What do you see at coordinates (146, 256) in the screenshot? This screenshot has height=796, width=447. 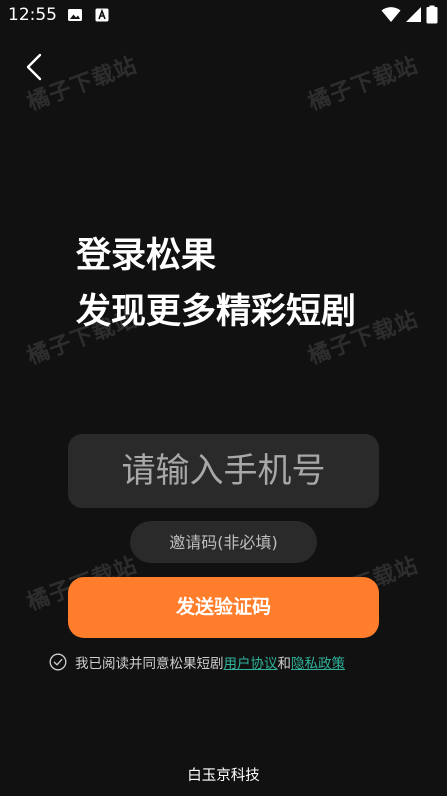 I see `headline-line-1: 登录松果` at bounding box center [146, 256].